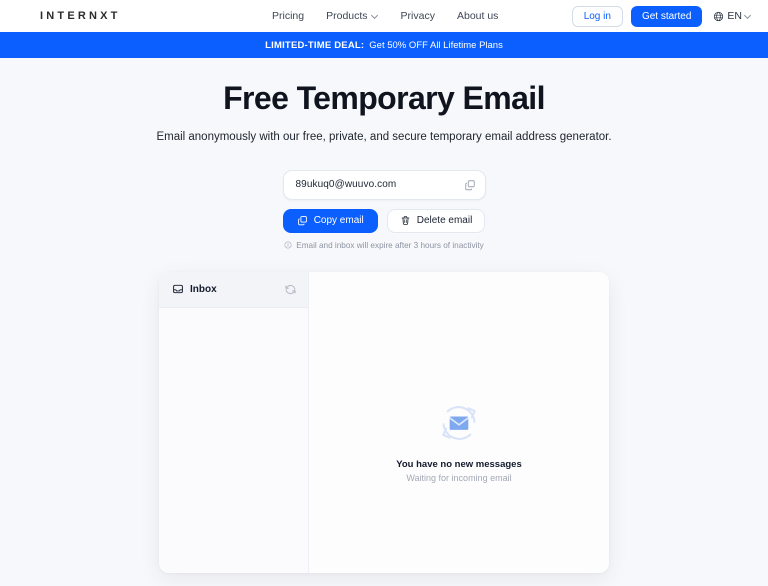 The image size is (768, 586). I want to click on login-button: Log in, so click(597, 16).